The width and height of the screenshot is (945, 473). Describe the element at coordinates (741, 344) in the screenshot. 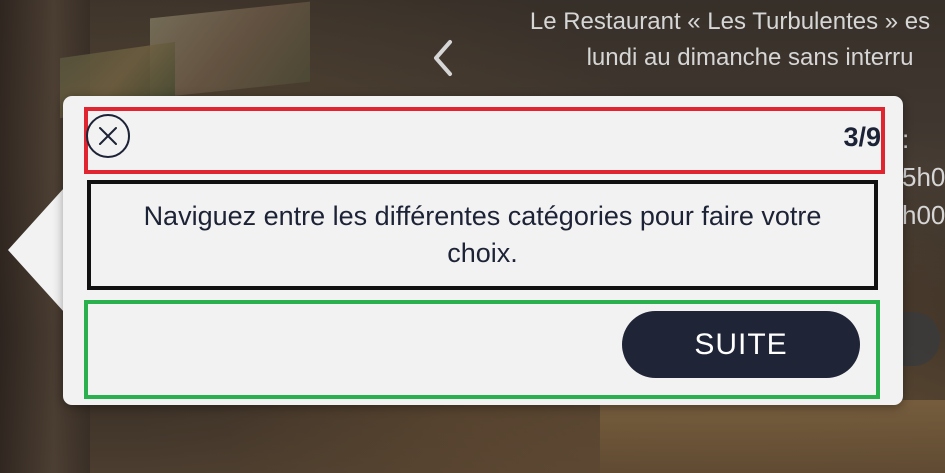

I see `next-button: SUITE` at that location.